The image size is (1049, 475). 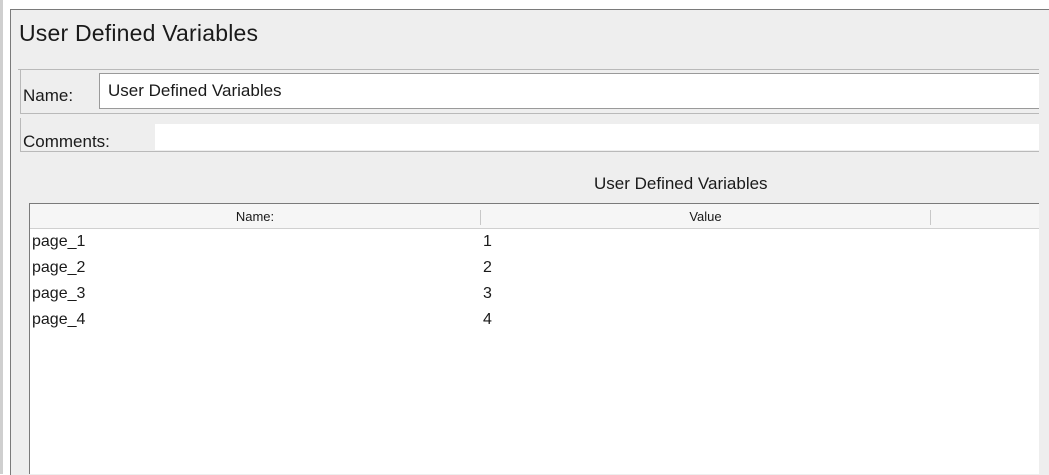 What do you see at coordinates (487, 268) in the screenshot?
I see `table-row-value: 2` at bounding box center [487, 268].